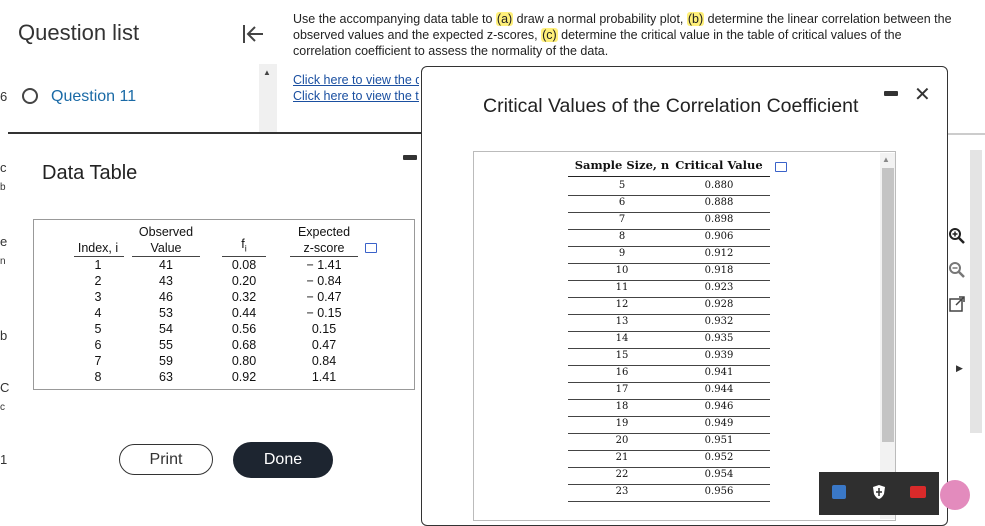 This screenshot has width=985, height=526. I want to click on table-cell: 0.20, so click(244, 281).